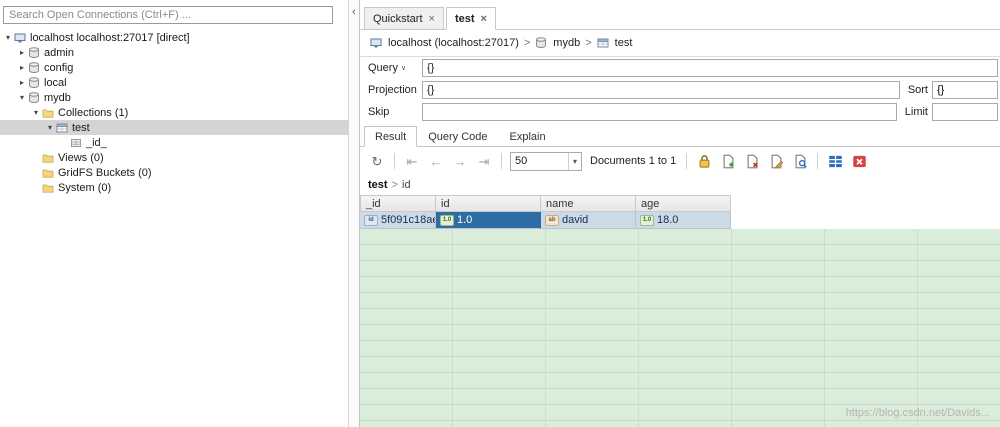 This screenshot has height=427, width=1000. I want to click on projection-label-text: Projection, so click(392, 90).